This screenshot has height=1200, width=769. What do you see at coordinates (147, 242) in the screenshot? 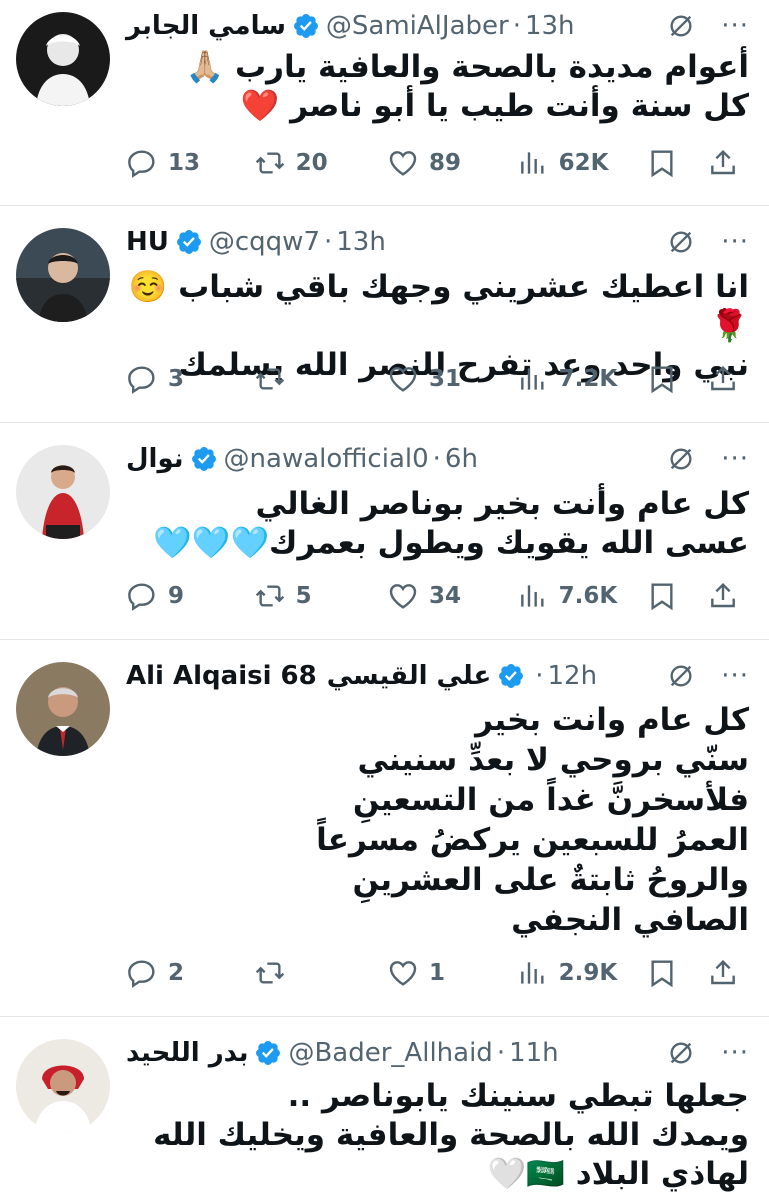
I see `author-name: HU` at bounding box center [147, 242].